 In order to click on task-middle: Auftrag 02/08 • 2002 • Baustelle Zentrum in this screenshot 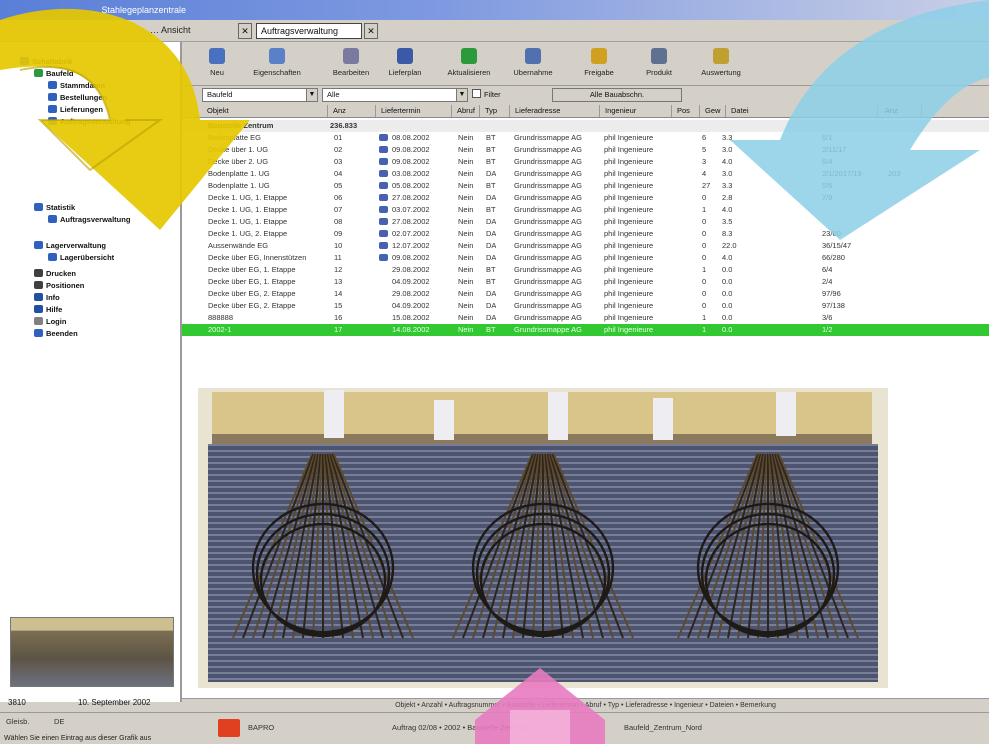, I will do `click(460, 727)`.